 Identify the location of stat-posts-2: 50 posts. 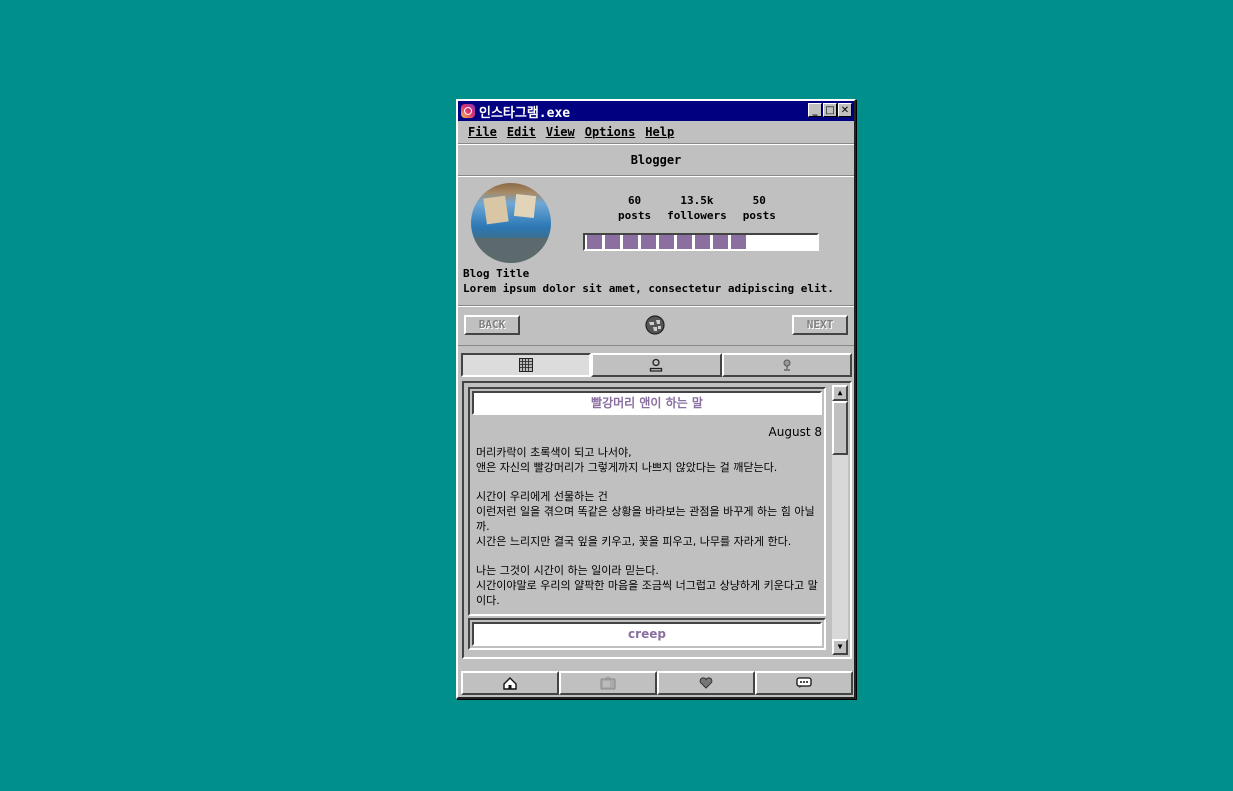
(759, 208).